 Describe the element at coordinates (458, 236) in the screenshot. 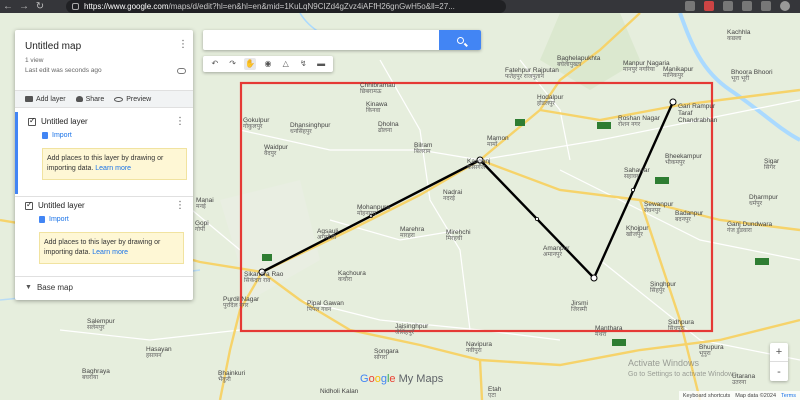

I see `place-label: Mirehchi मिरहची` at that location.